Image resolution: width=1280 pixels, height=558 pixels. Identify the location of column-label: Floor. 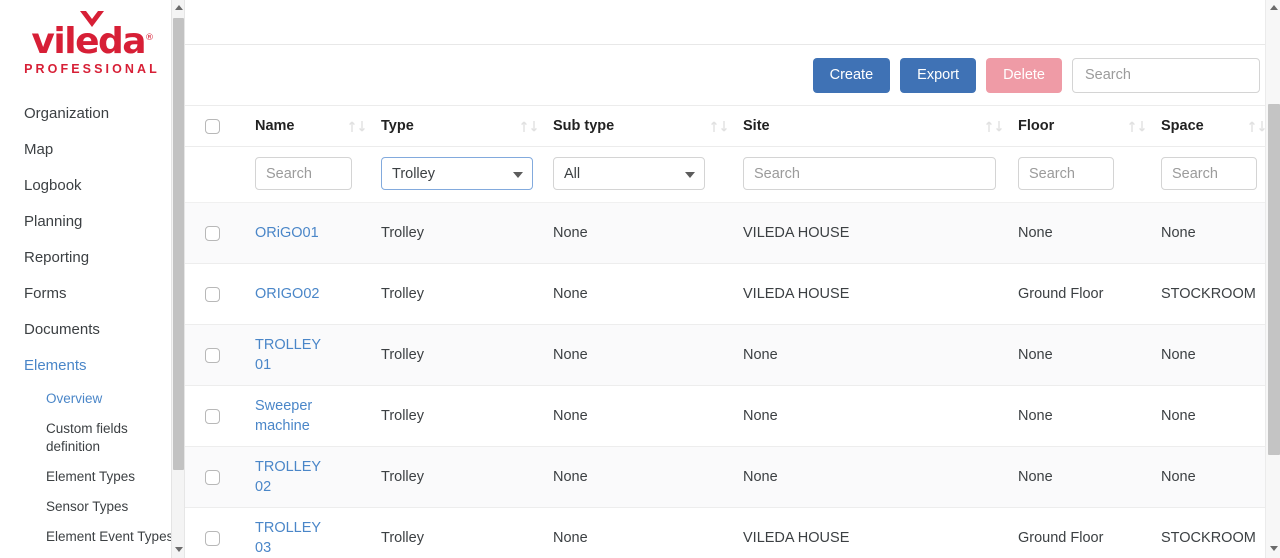
(1036, 126).